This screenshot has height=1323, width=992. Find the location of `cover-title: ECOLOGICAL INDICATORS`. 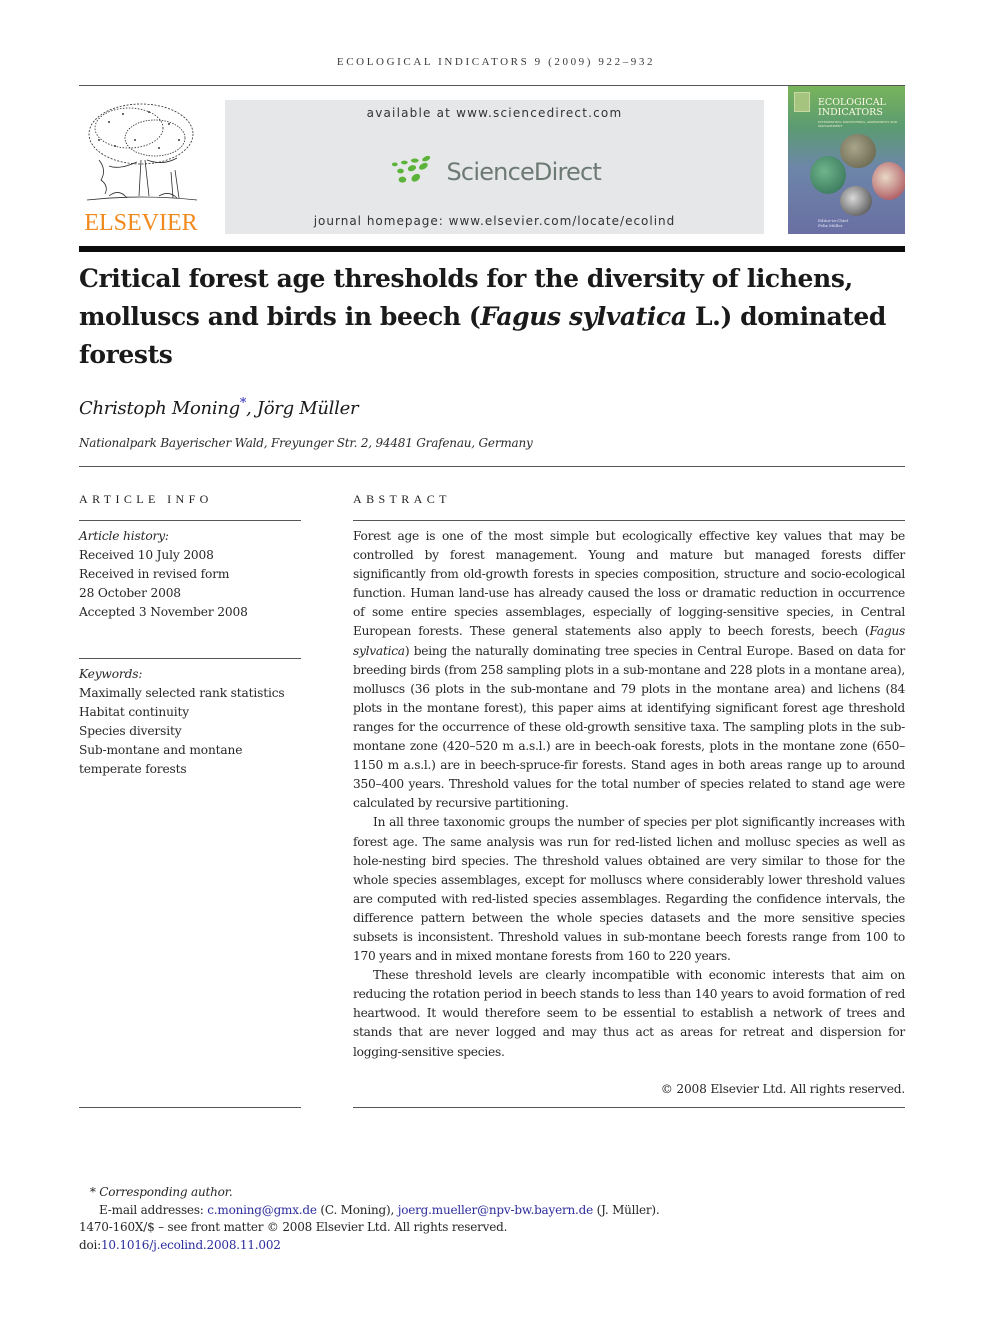

cover-title: ECOLOGICAL INDICATORS is located at coordinates (852, 108).